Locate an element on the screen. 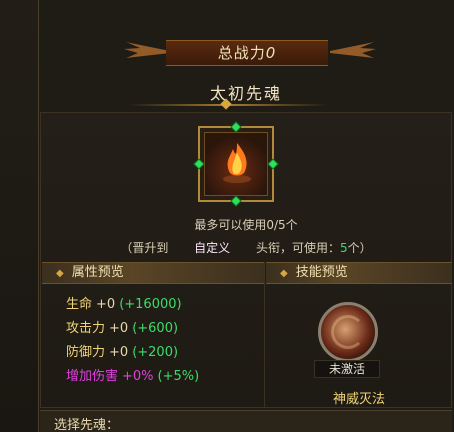 The height and width of the screenshot is (432, 454). power-title: 总战力0 is located at coordinates (247, 52).